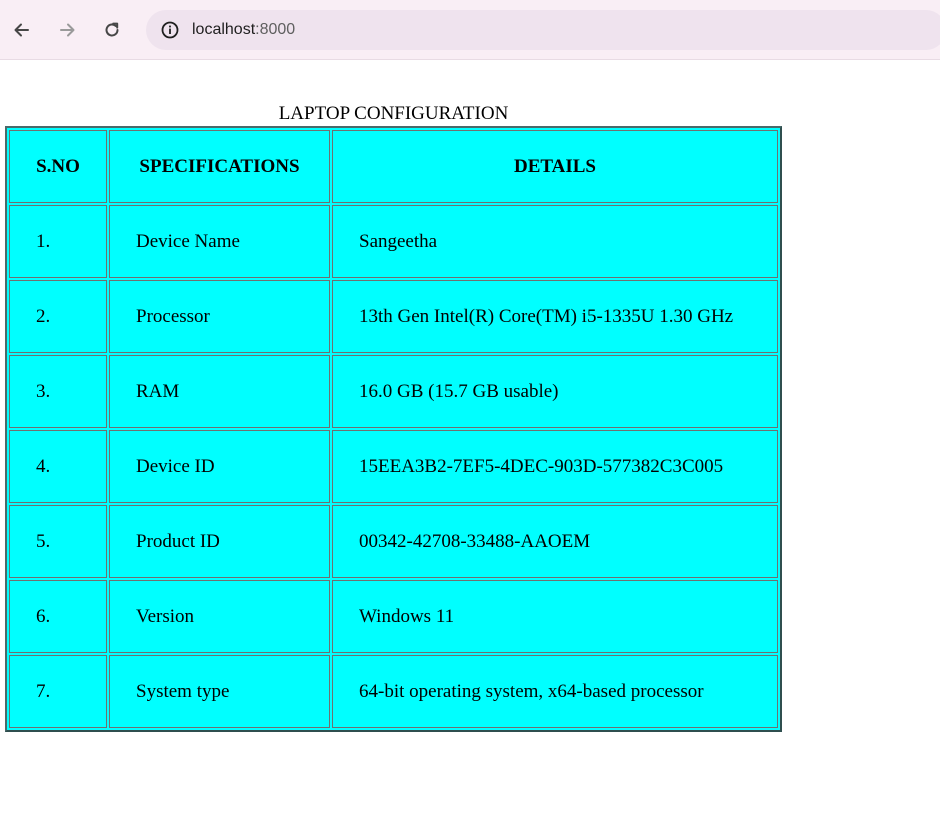 This screenshot has height=813, width=940. I want to click on cell-details: 00342-42708-33488-AAOEM, so click(555, 541).